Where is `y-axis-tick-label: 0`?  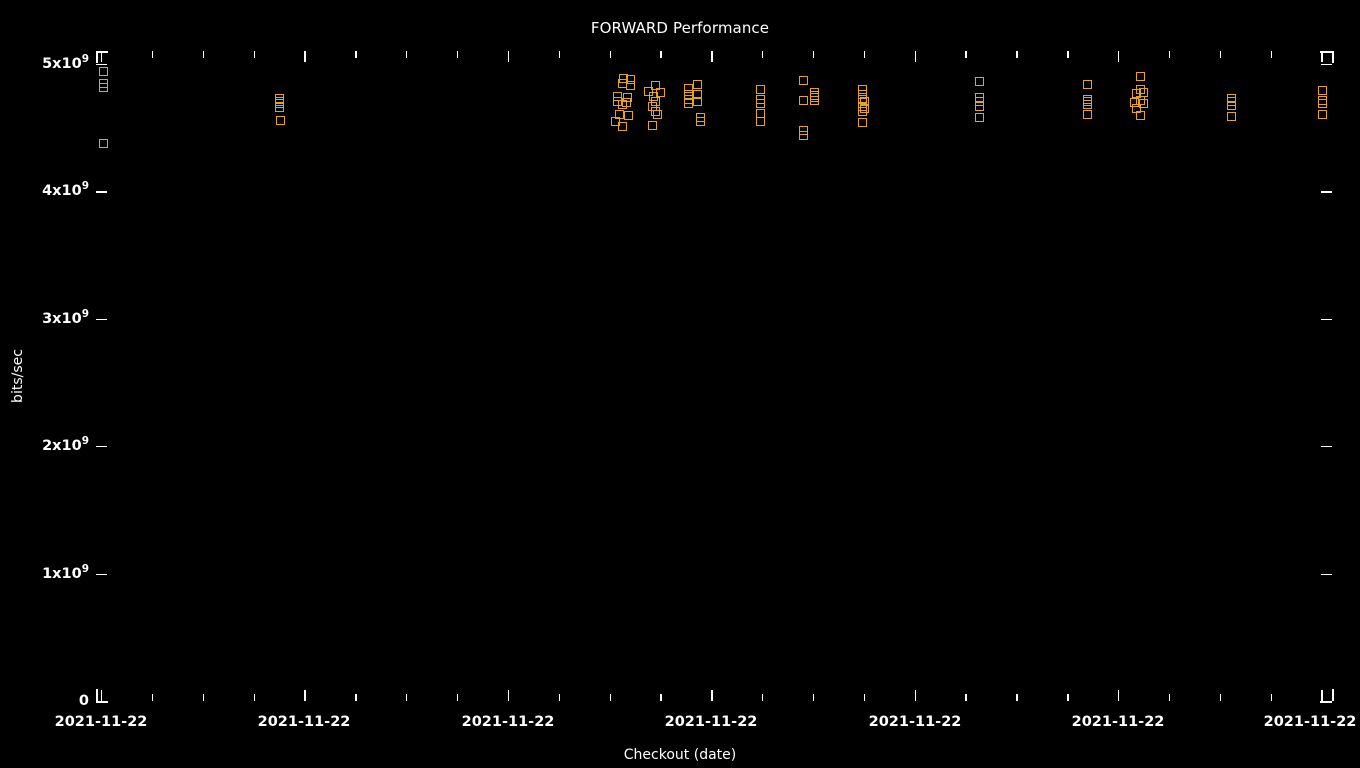 y-axis-tick-label: 0 is located at coordinates (83, 700).